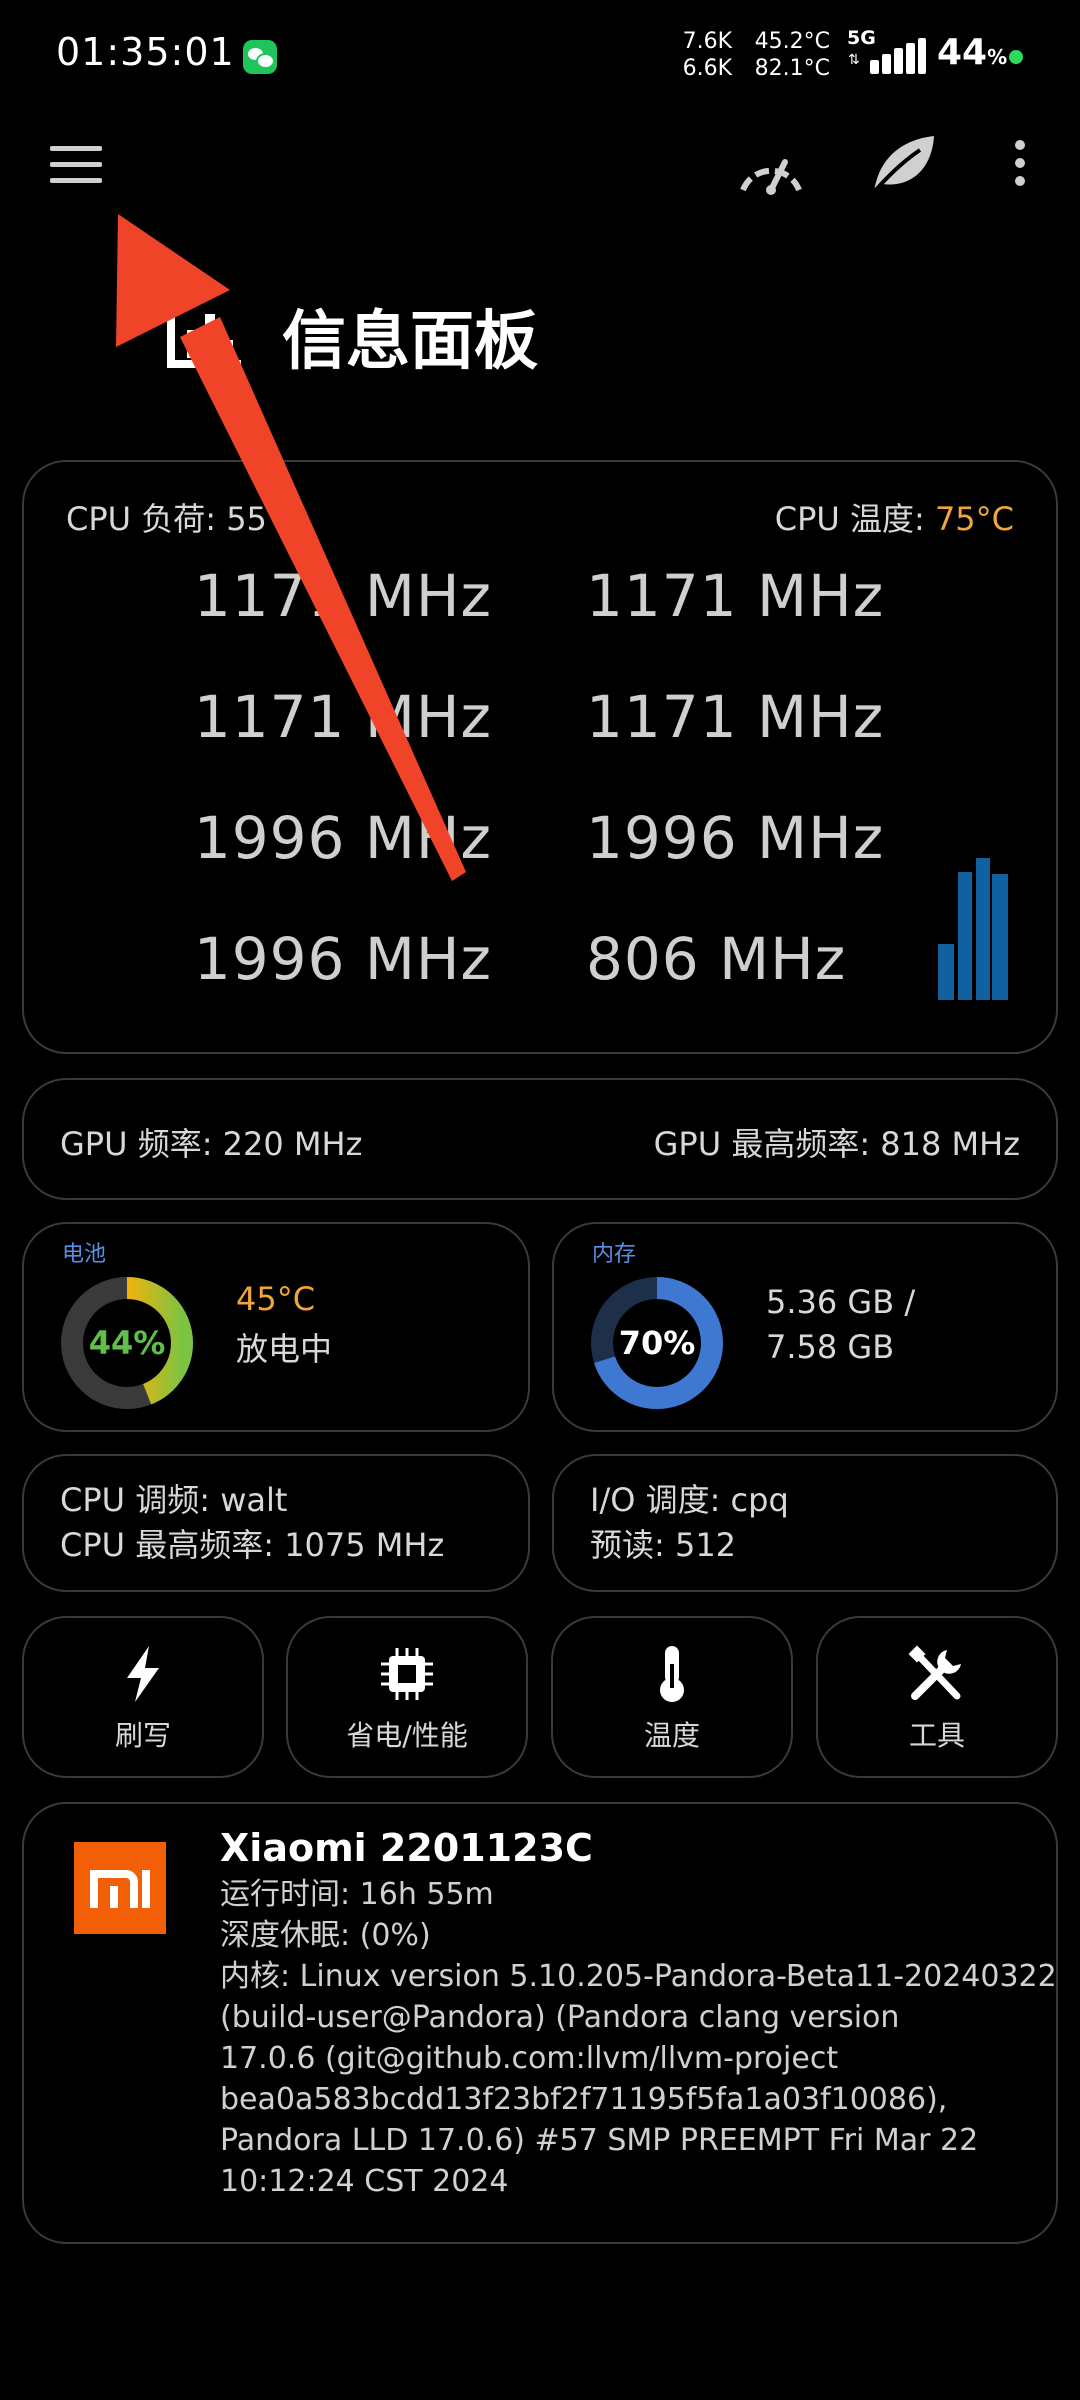 Image resolution: width=1080 pixels, height=2400 pixels. What do you see at coordinates (211, 1144) in the screenshot?
I see `gpu-freq: GPU 频率: 220 MHz` at bounding box center [211, 1144].